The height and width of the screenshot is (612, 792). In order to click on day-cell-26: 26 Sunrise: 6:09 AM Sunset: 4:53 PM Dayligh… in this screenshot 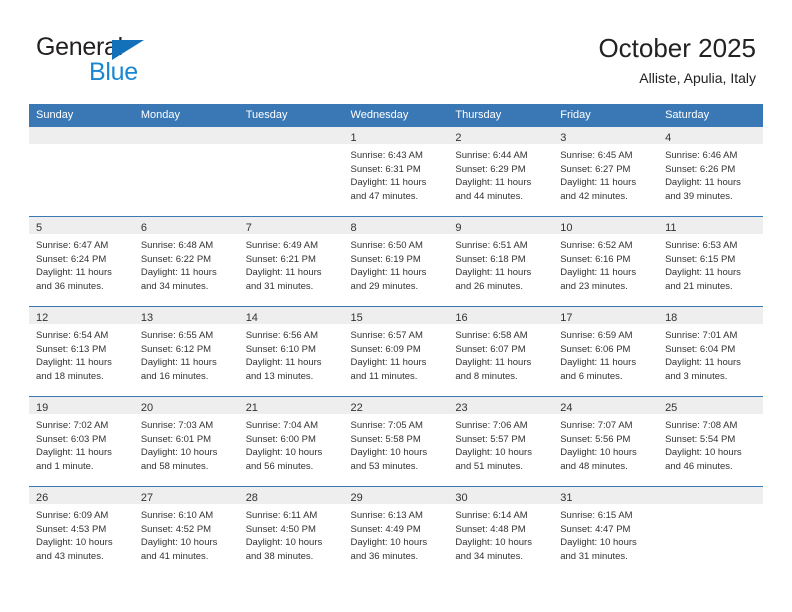, I will do `click(81, 531)`.